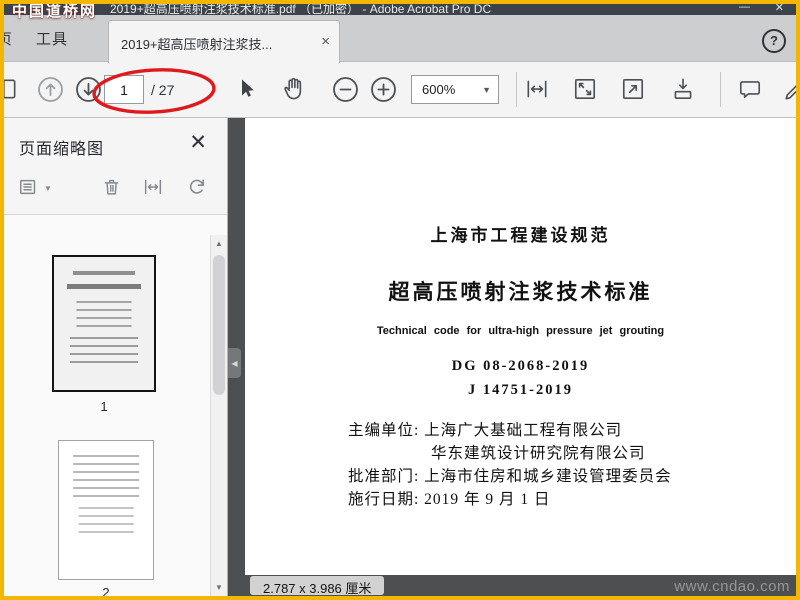 Image resolution: width=800 pixels, height=600 pixels. I want to click on scroll-up-icon: ▲, so click(219, 243).